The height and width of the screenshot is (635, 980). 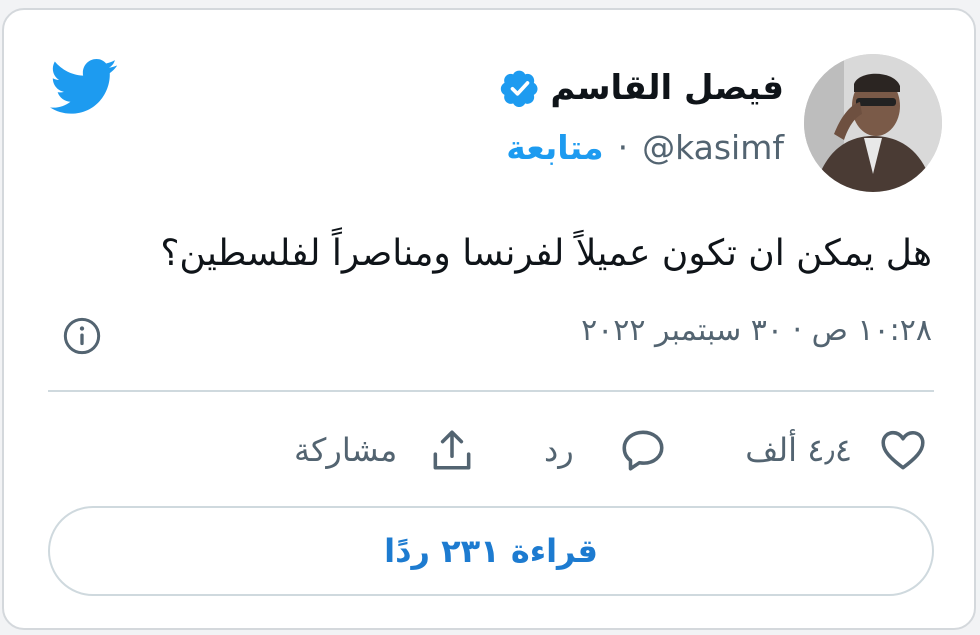 I want to click on read-replies-button: قراءة ٢٣١ ردًا, so click(x=491, y=551).